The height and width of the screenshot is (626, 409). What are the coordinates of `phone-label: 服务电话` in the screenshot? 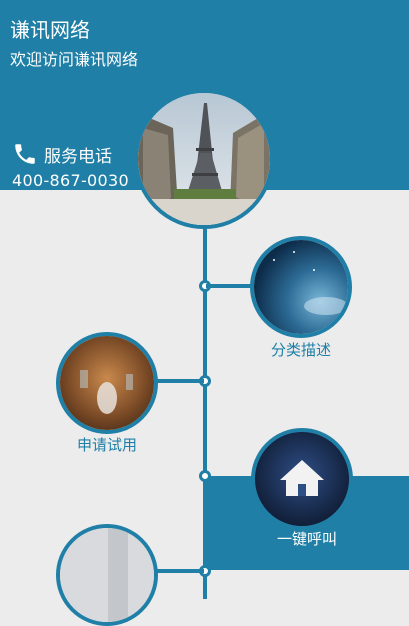 It's located at (78, 156).